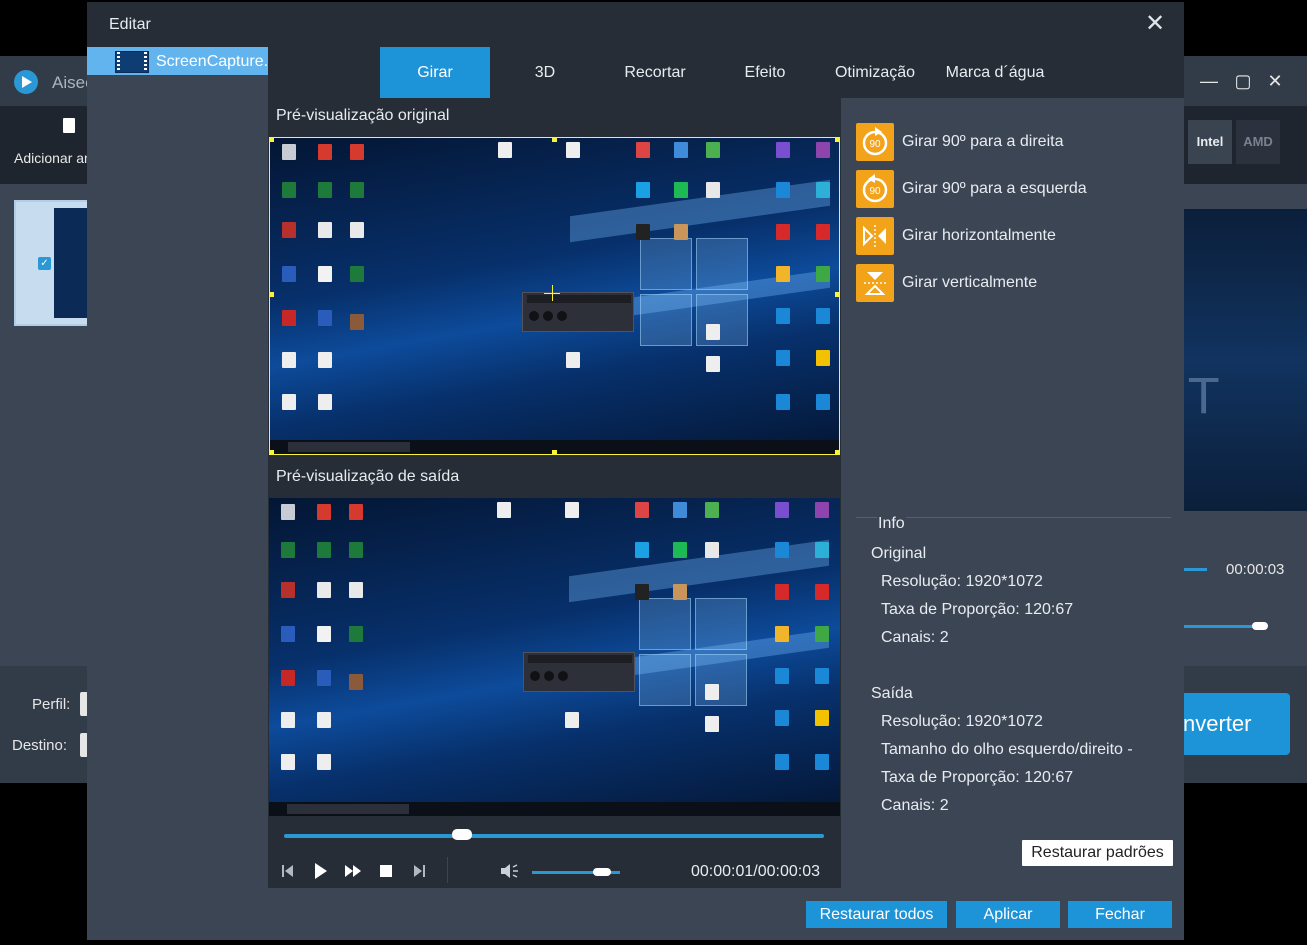 Image resolution: width=1307 pixels, height=945 pixels. I want to click on dialog-title-bar, so click(635, 24).